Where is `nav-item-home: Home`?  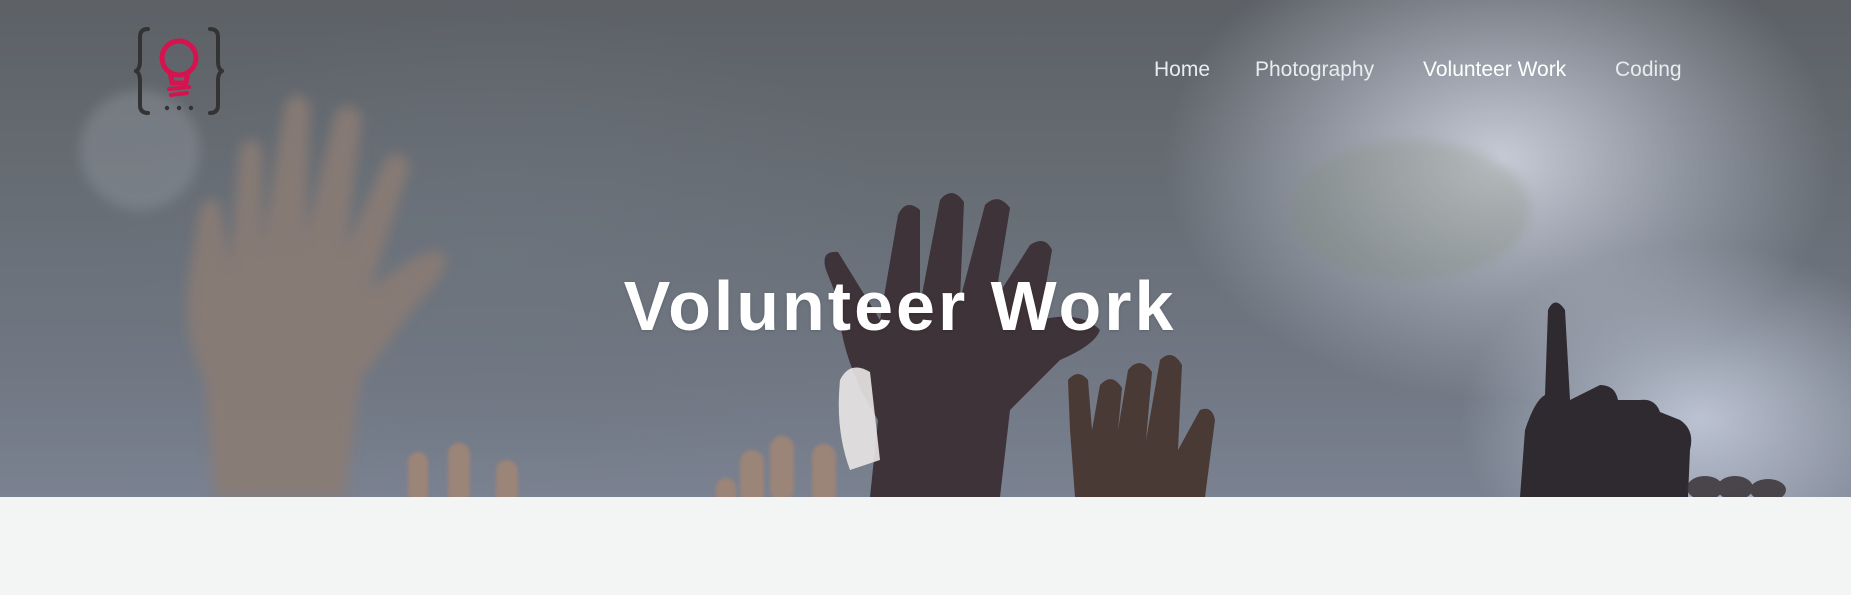
nav-item-home: Home is located at coordinates (1182, 70).